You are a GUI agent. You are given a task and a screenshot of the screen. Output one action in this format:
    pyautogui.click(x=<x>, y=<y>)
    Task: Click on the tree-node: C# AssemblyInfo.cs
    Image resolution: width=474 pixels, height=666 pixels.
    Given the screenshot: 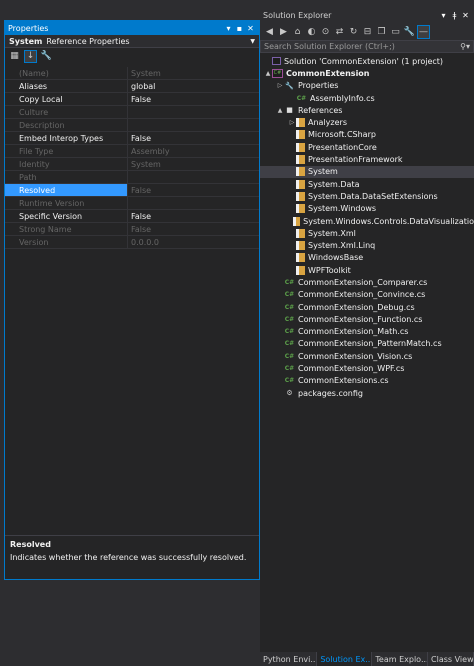 What is the action you would take?
    pyautogui.click(x=367, y=98)
    